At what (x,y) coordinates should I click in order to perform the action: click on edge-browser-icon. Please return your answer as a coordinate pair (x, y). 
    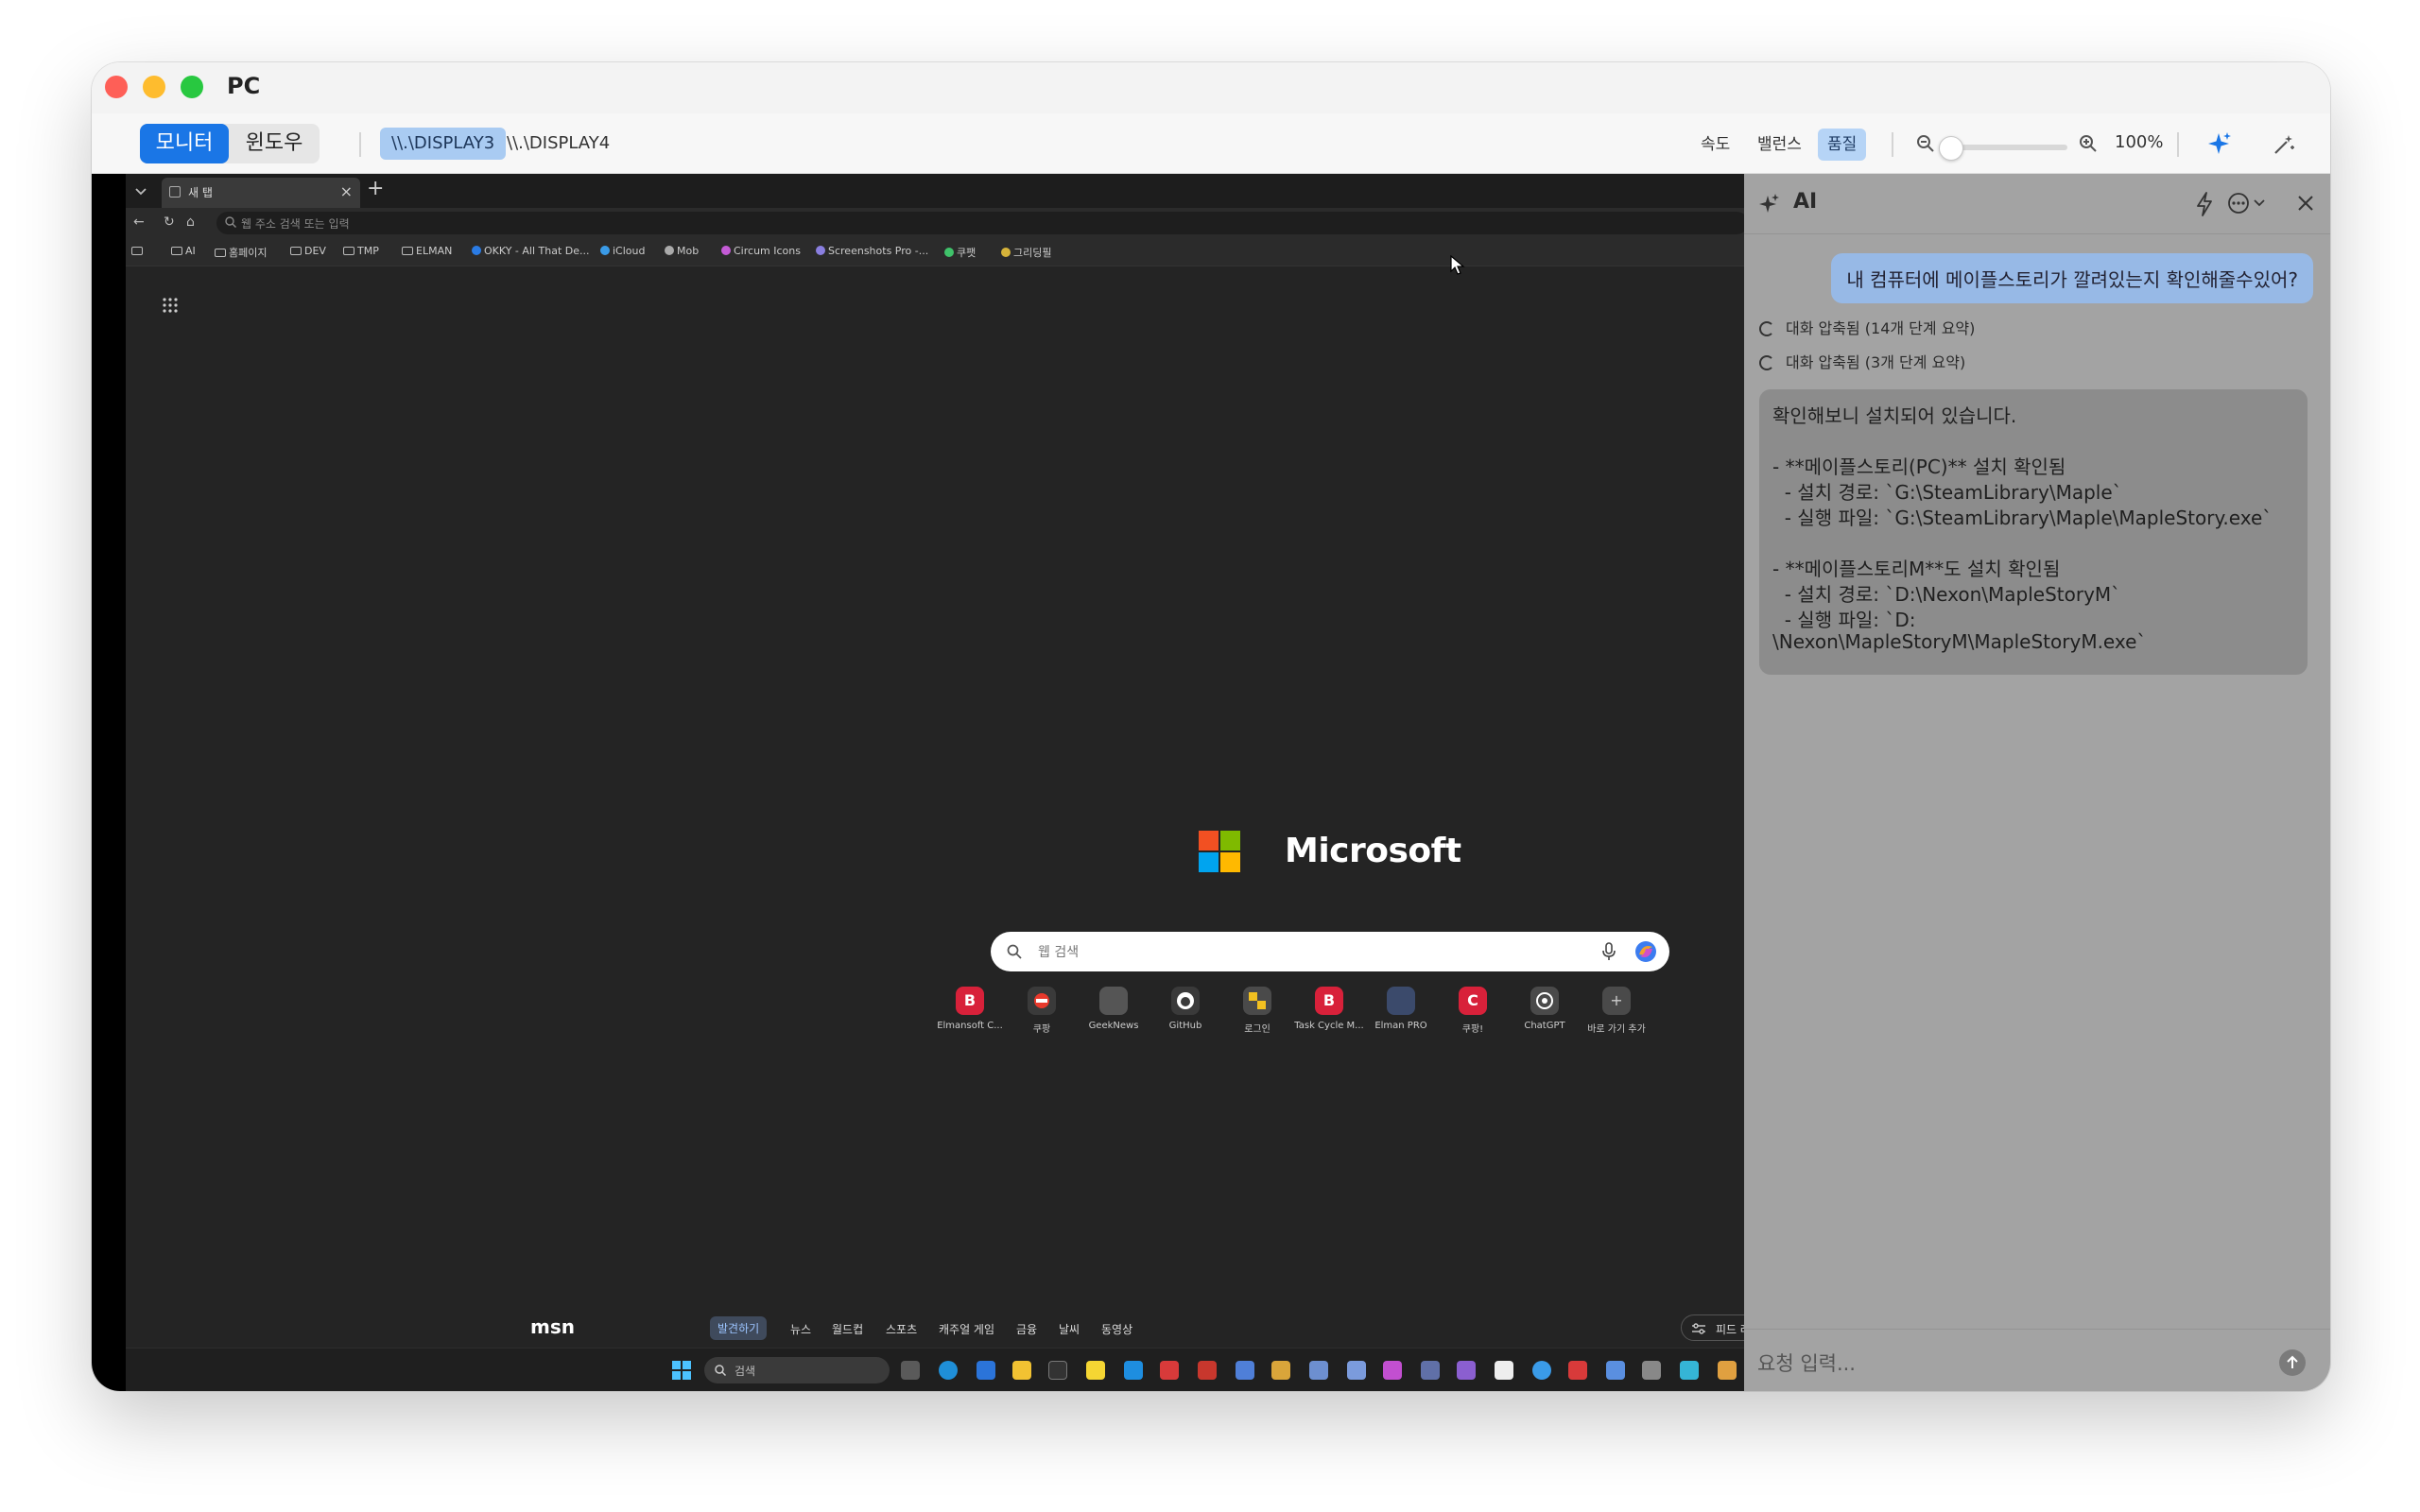
    Looking at the image, I should click on (948, 1370).